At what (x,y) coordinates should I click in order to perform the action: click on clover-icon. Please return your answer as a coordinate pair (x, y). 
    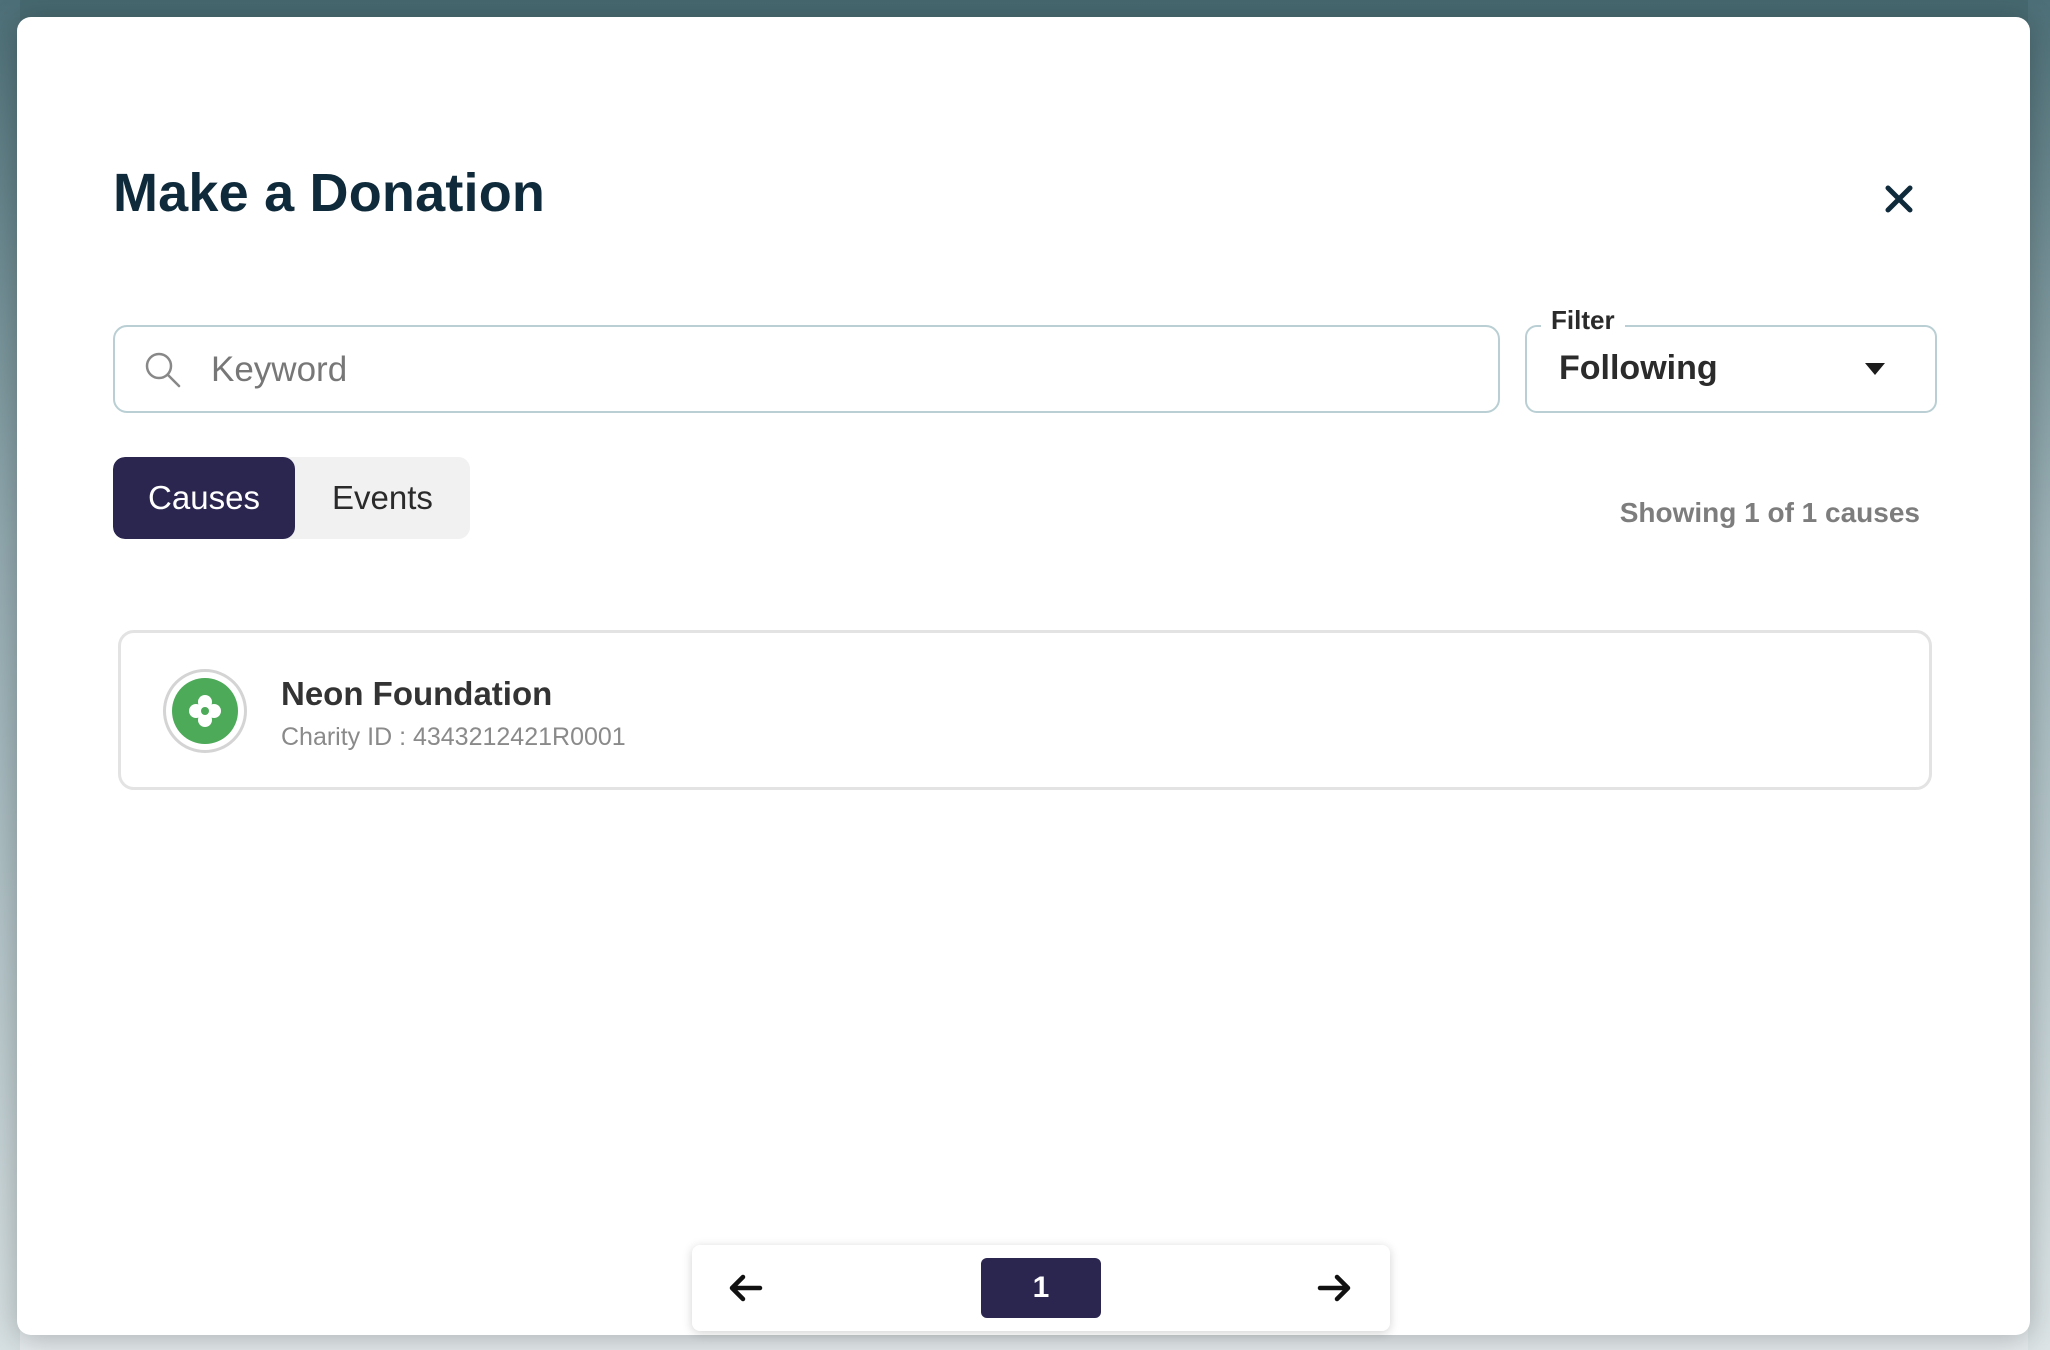
    Looking at the image, I should click on (205, 711).